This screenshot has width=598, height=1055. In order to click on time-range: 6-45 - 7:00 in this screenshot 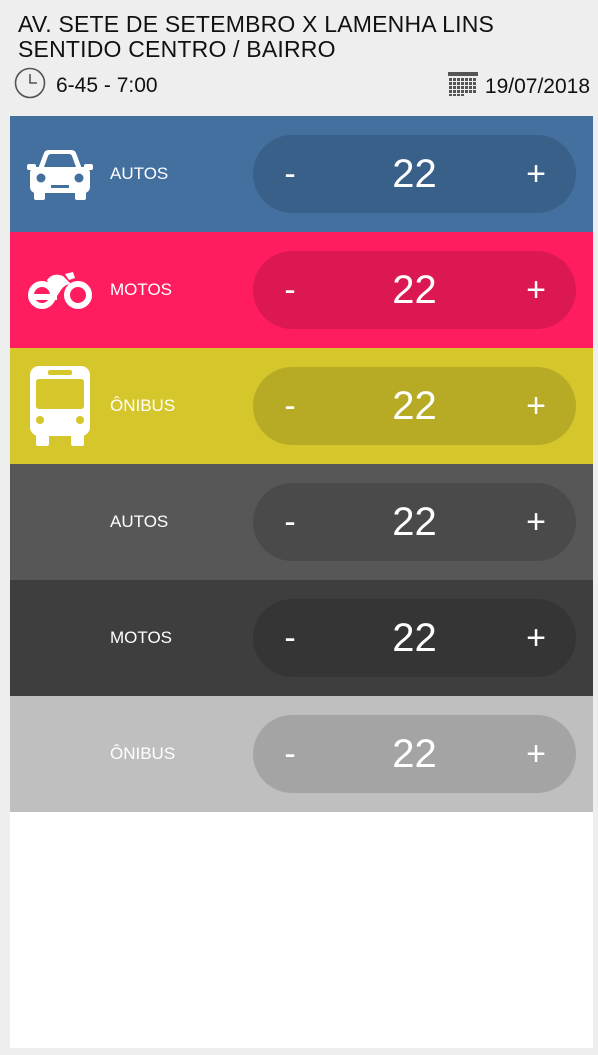, I will do `click(86, 86)`.